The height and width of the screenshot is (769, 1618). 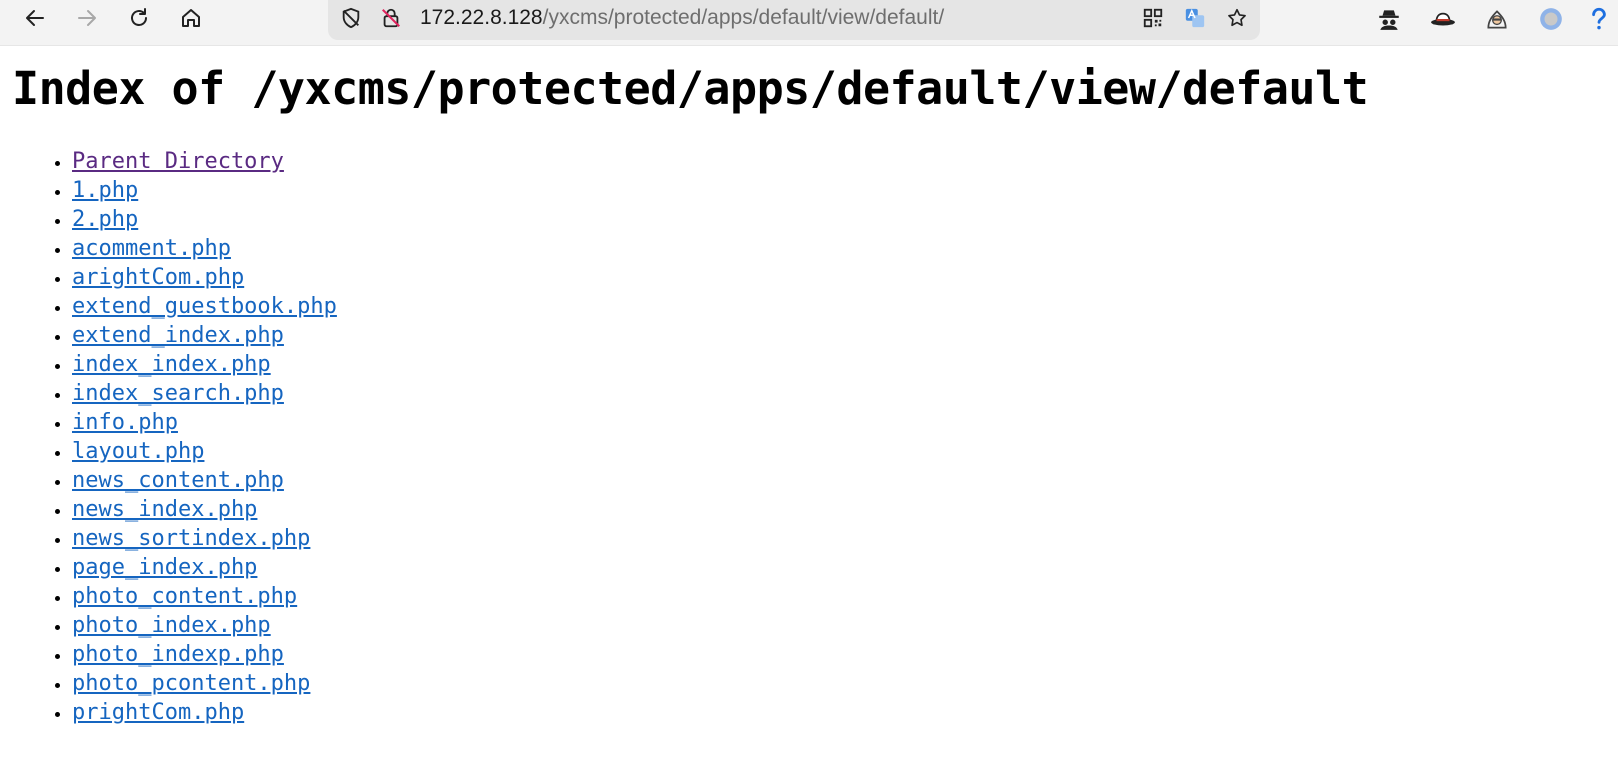 I want to click on list-item: photo_index.php, so click(x=204, y=625).